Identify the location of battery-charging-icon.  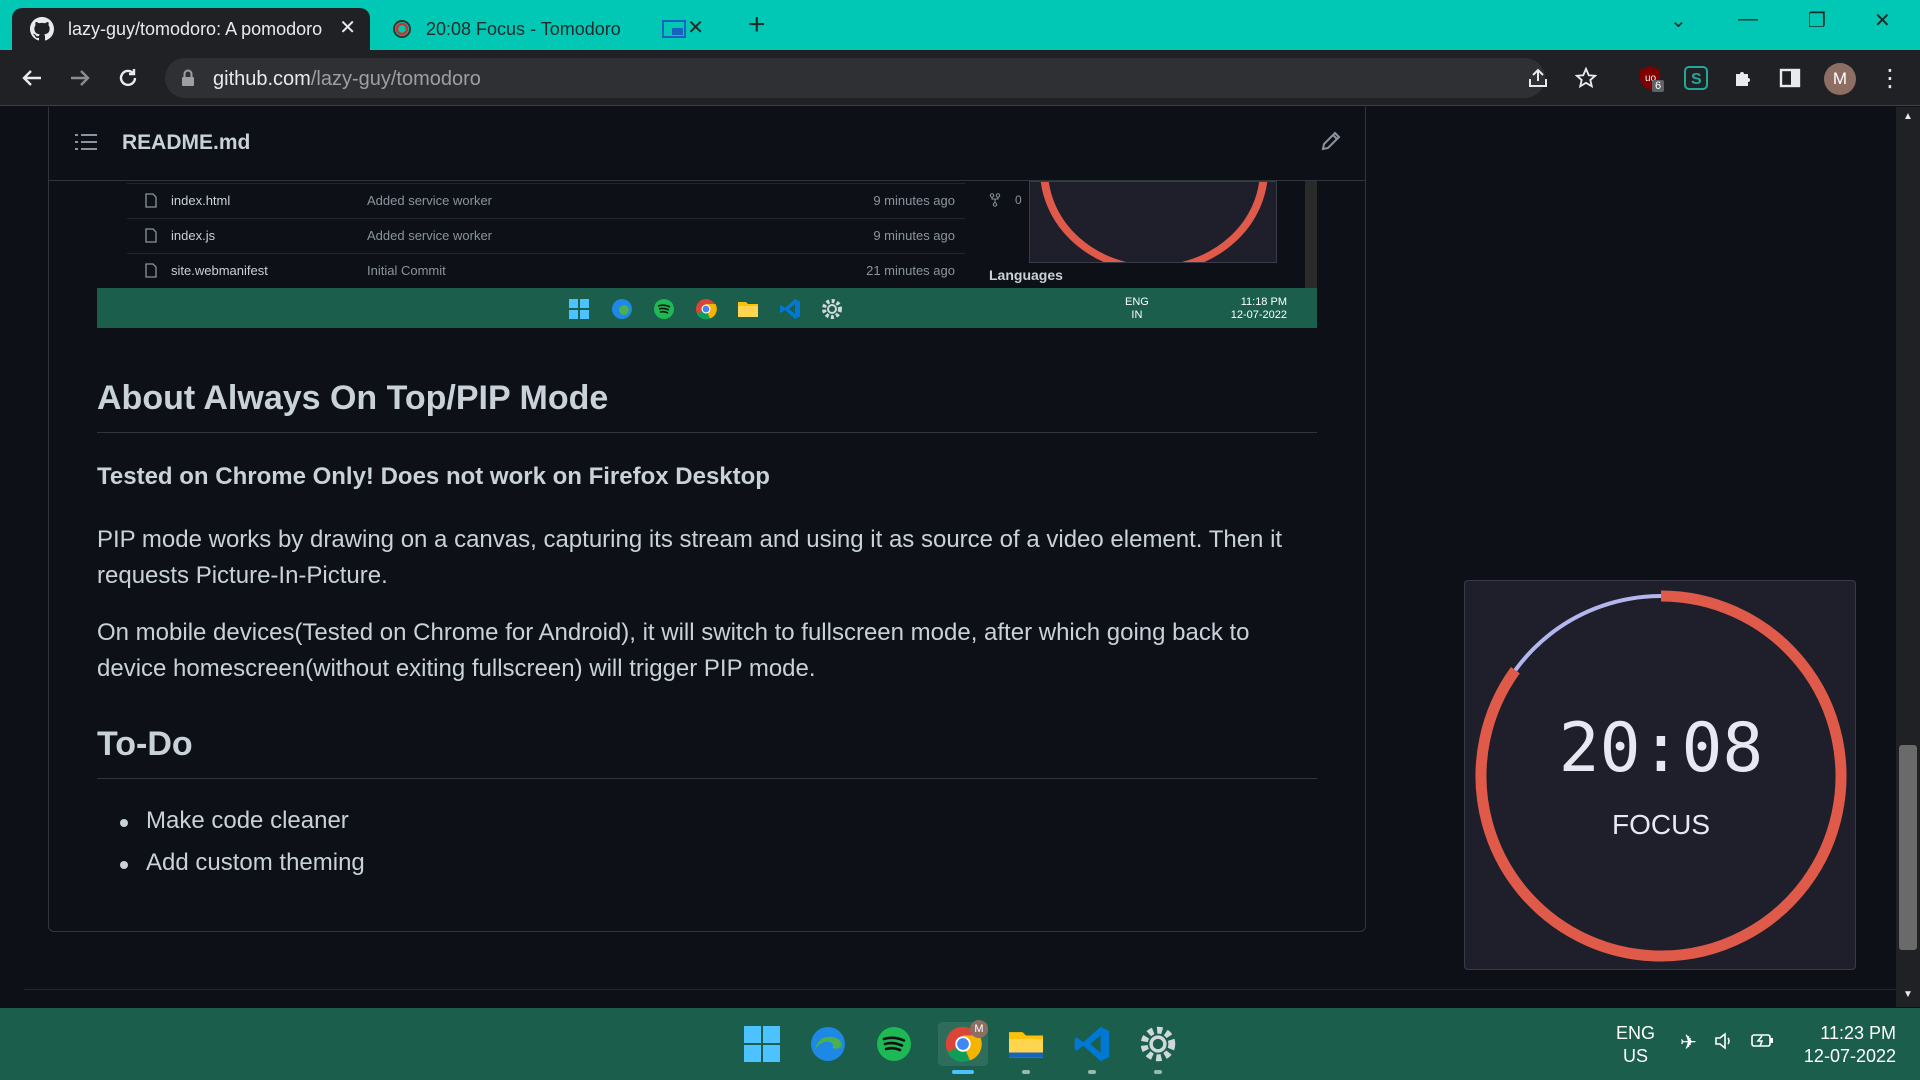
(1763, 1041).